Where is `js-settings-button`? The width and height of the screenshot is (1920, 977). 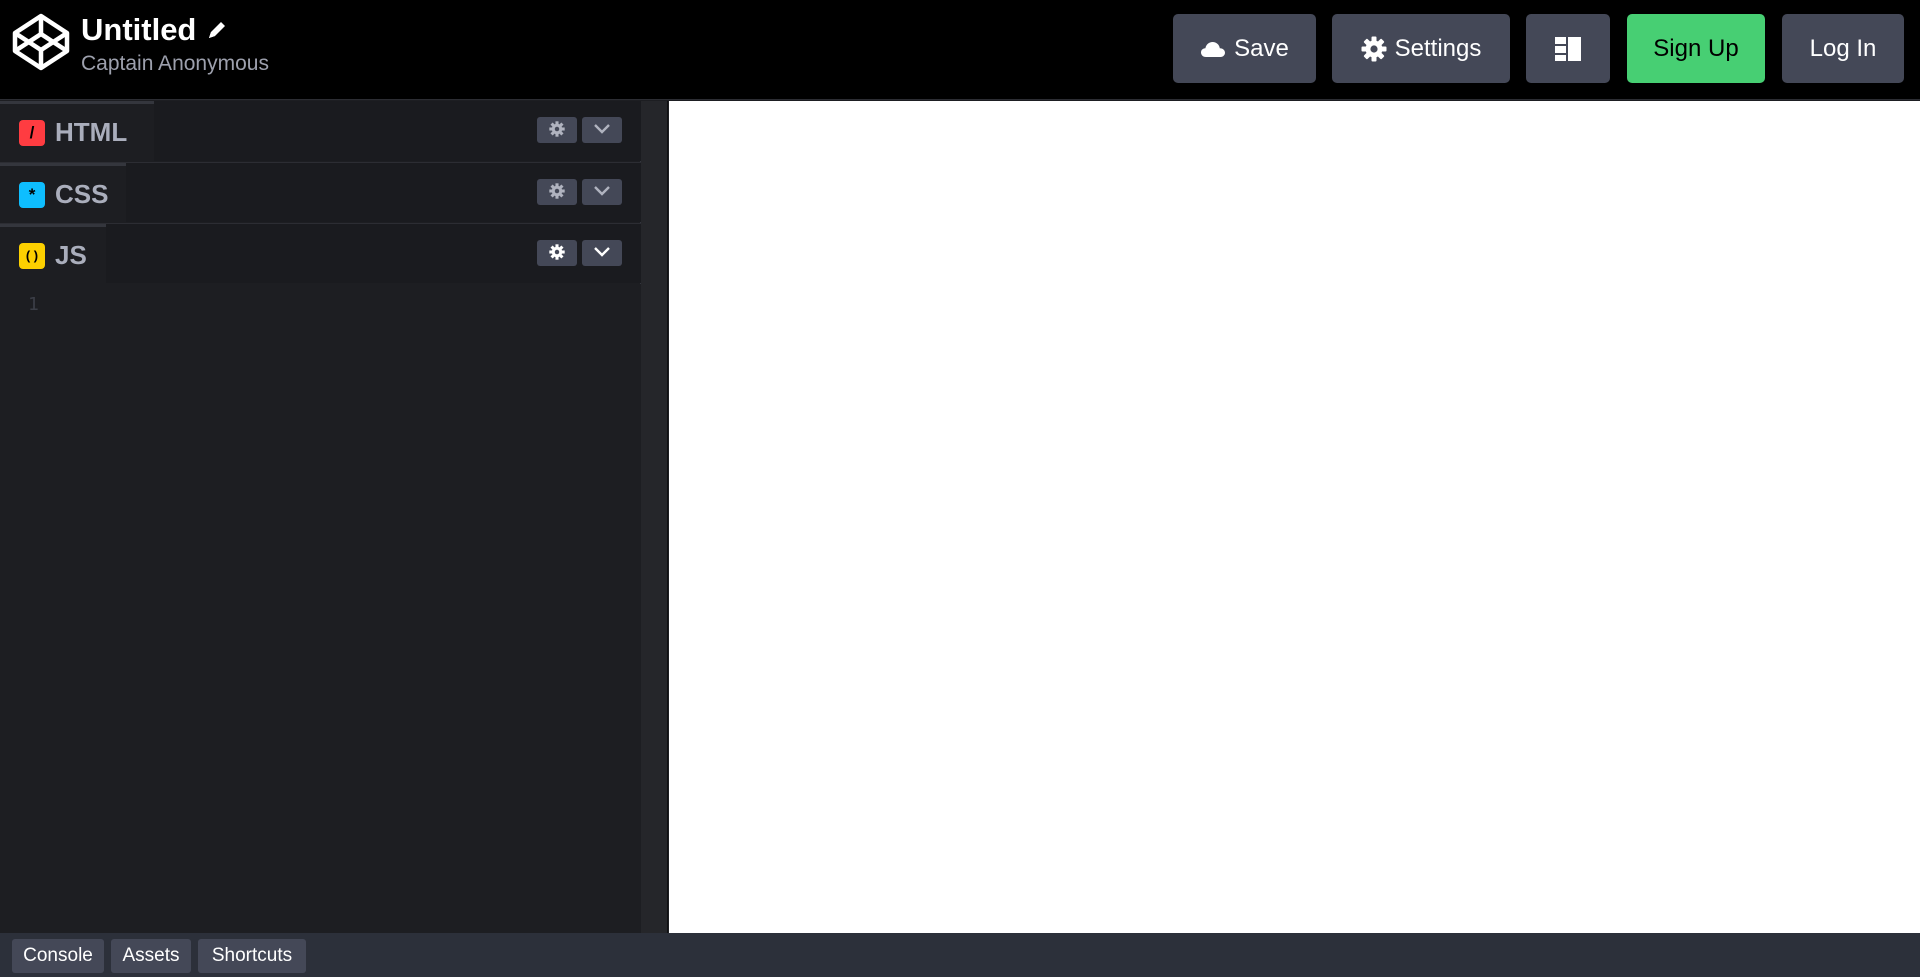 js-settings-button is located at coordinates (557, 253).